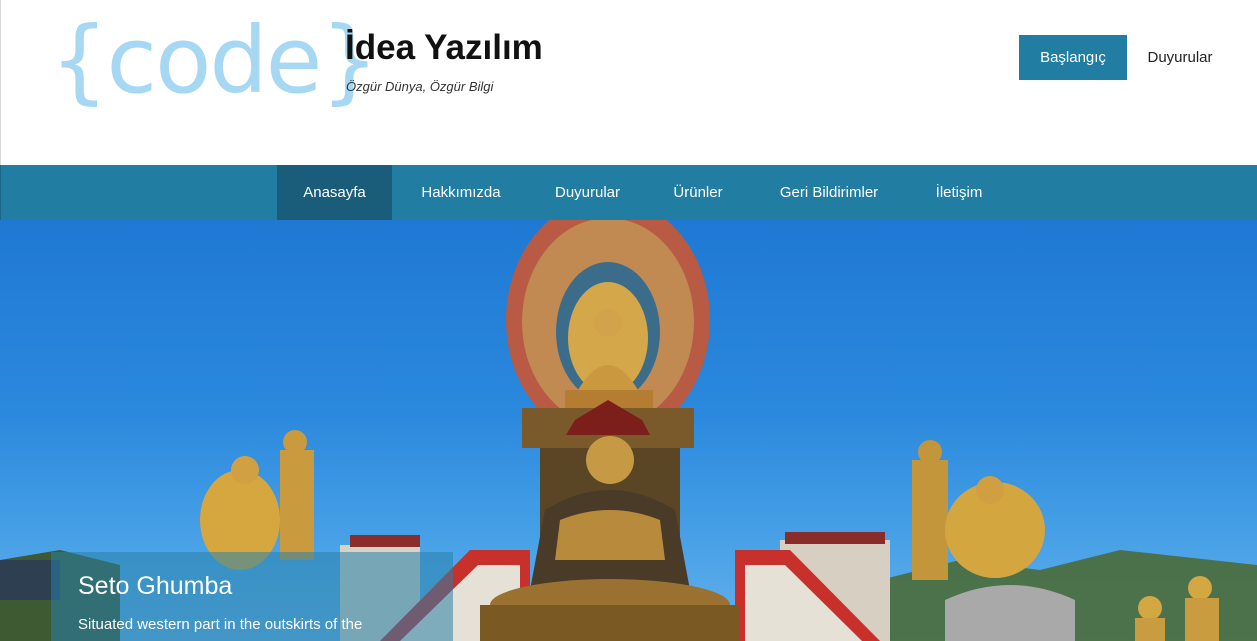  I want to click on caption-title: Seto Ghumba, so click(155, 586).